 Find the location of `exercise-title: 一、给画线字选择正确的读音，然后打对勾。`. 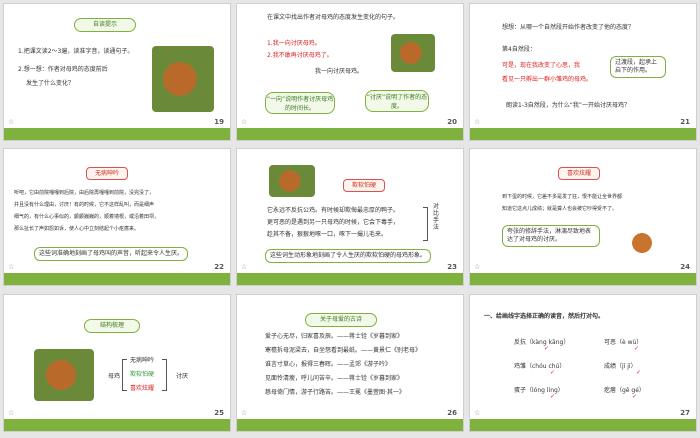

exercise-title: 一、给画线字选择正确的读音，然后打对勾。 is located at coordinates (544, 316).